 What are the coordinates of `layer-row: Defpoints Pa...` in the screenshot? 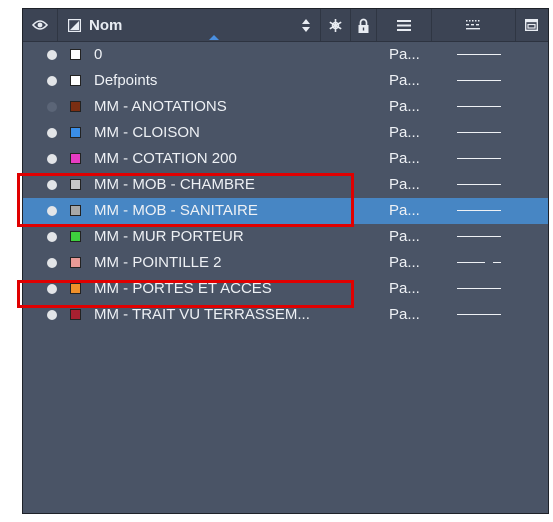 It's located at (285, 81).